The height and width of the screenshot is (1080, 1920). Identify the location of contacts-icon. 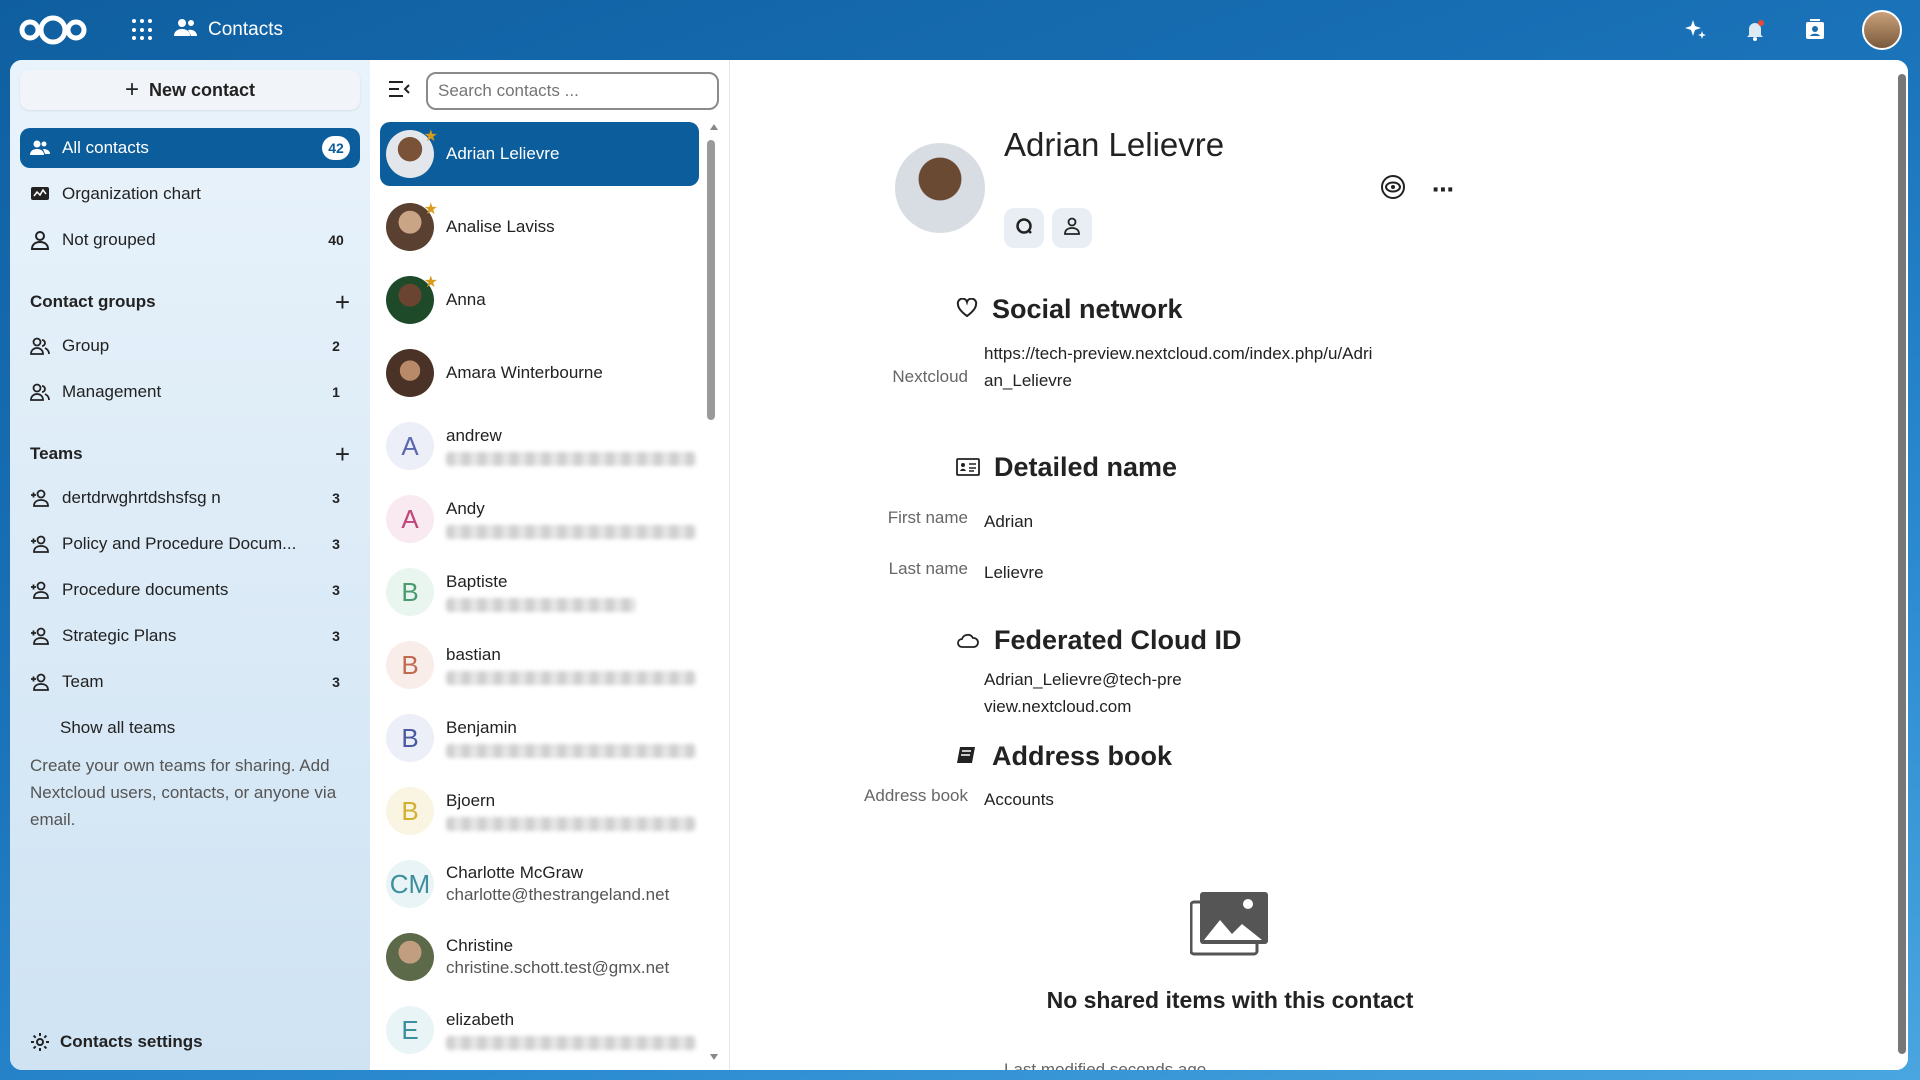
(186, 30).